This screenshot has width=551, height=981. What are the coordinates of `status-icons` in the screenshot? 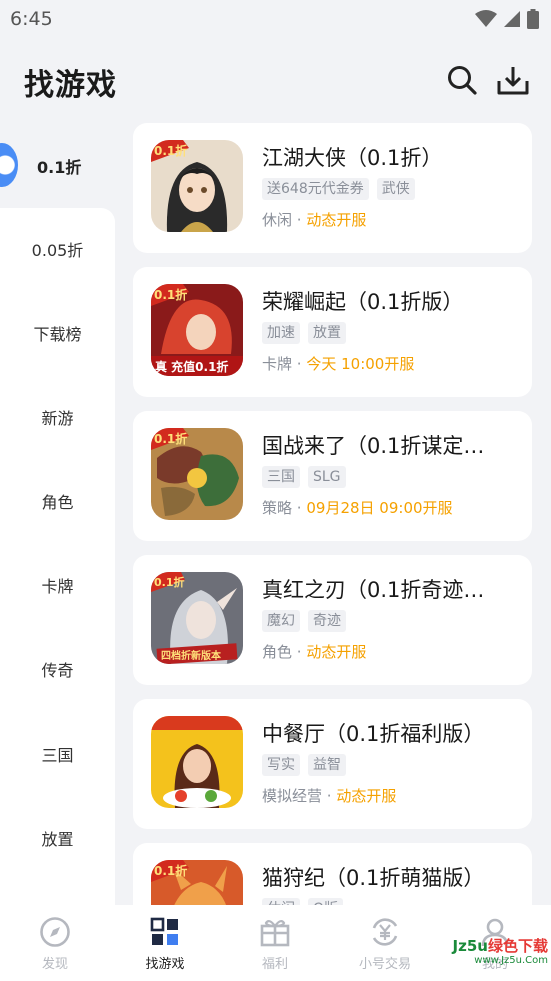 It's located at (507, 19).